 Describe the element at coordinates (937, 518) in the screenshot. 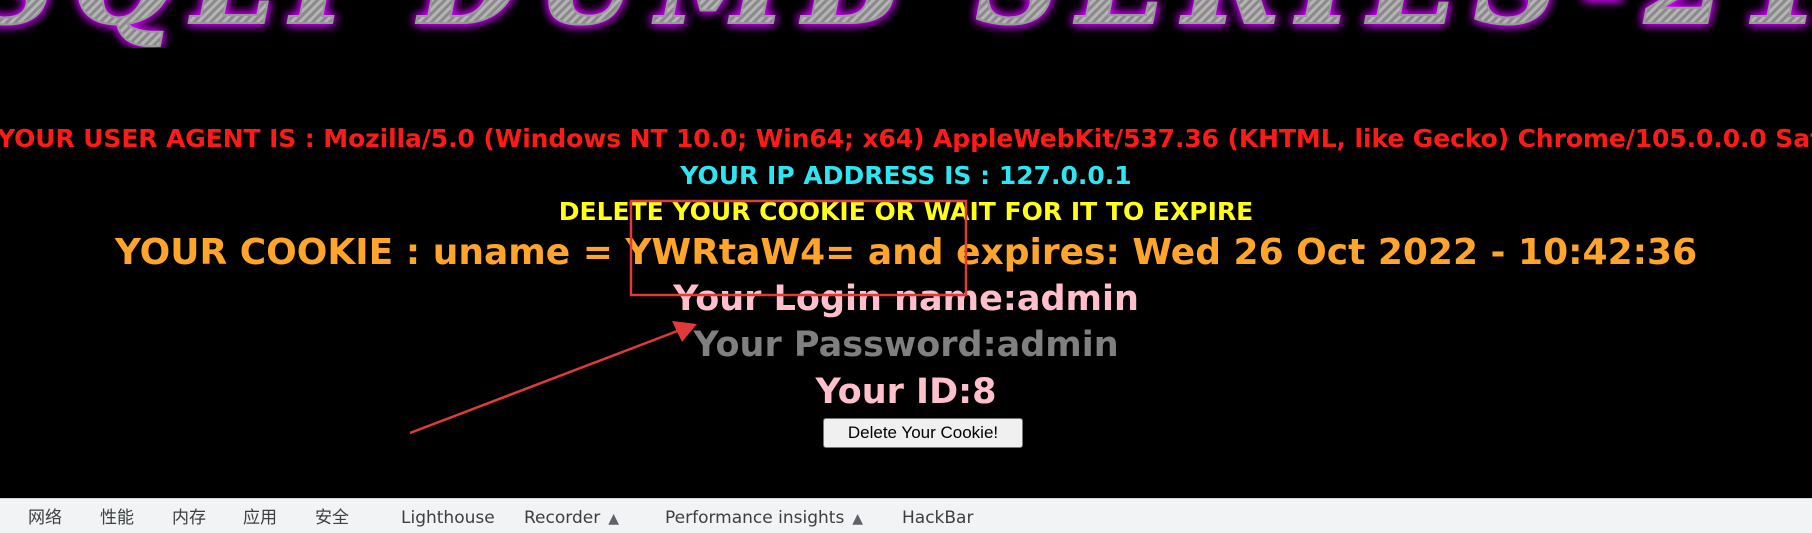

I see `tab-hackbar: HackBar` at that location.